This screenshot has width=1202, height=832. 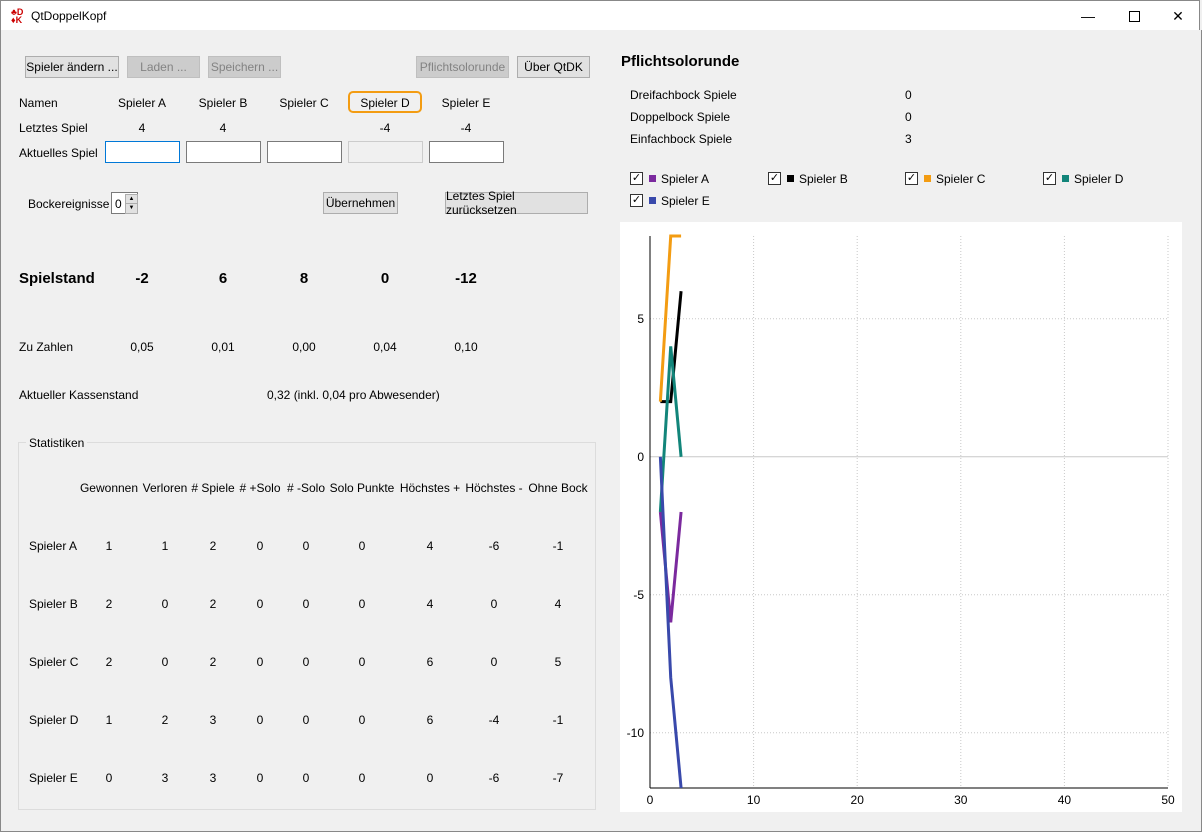 I want to click on cash-label: Aktueller Kassenstand, so click(x=79, y=395).